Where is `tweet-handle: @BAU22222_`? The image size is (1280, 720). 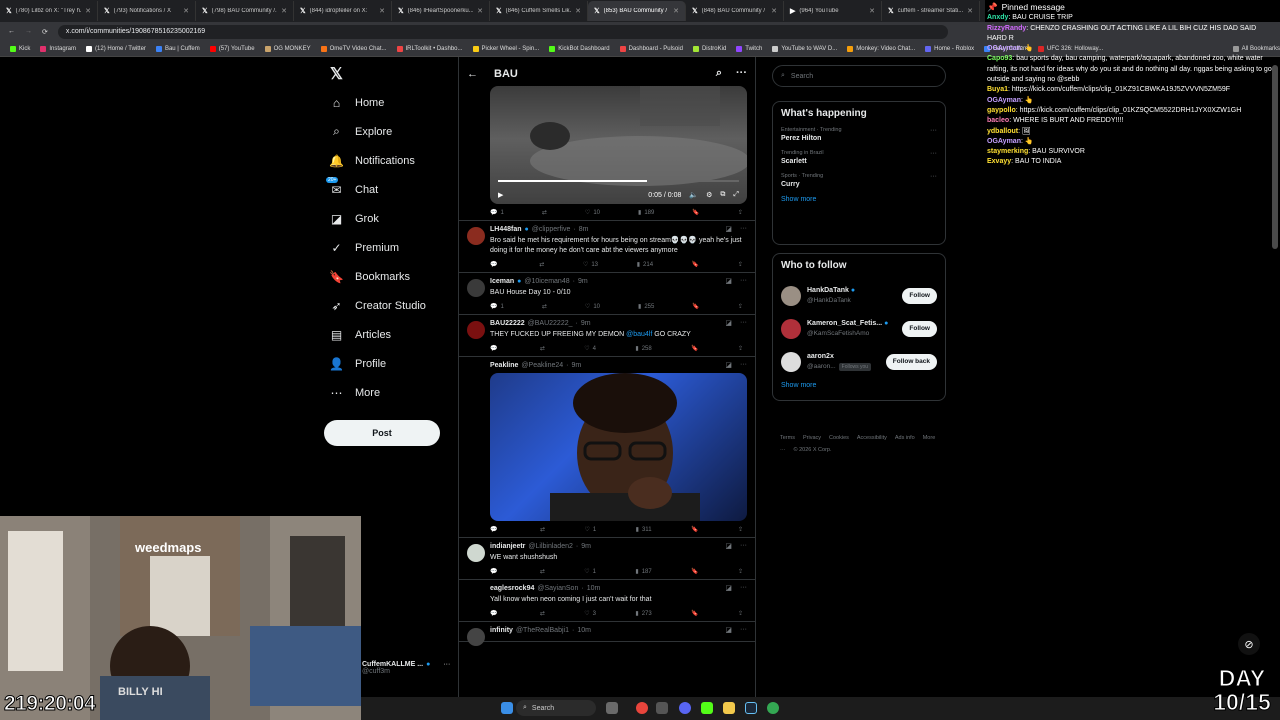 tweet-handle: @BAU22222_ is located at coordinates (550, 323).